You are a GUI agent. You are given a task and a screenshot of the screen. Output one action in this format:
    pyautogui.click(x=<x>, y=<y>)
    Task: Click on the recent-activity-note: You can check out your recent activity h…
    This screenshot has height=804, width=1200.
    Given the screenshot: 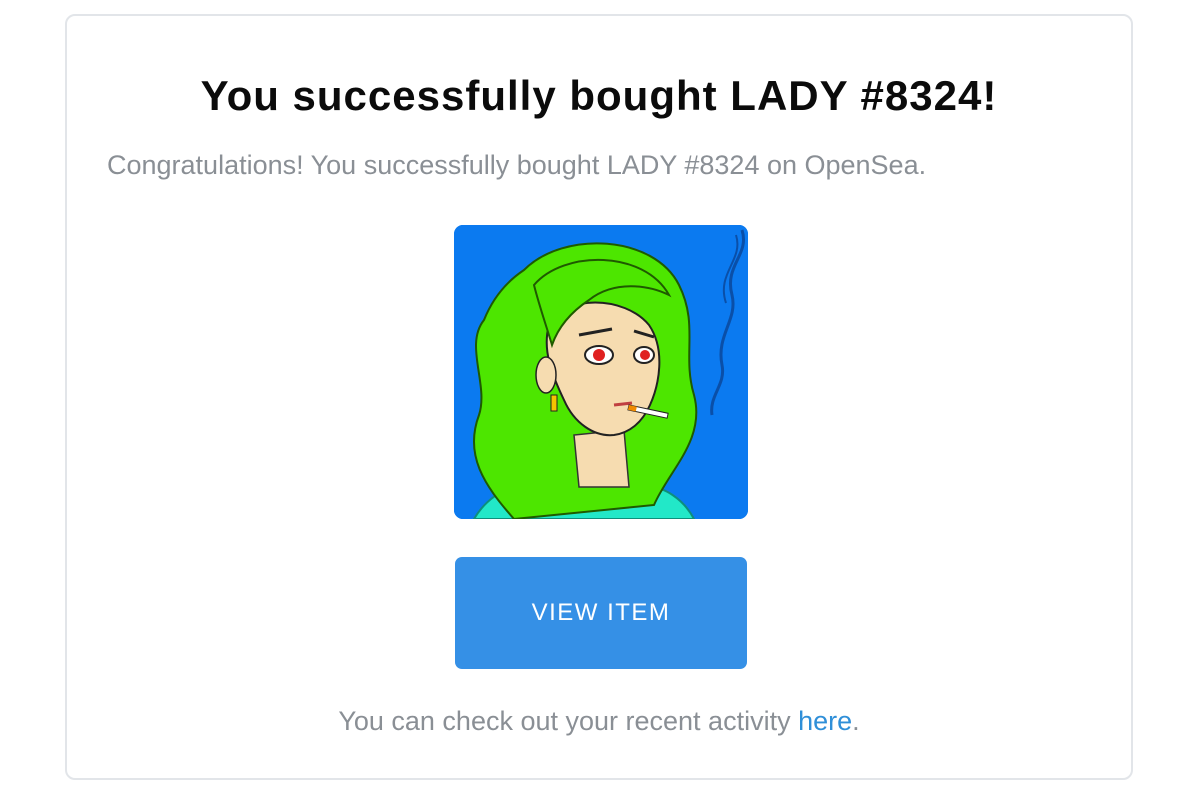 What is the action you would take?
    pyautogui.click(x=599, y=721)
    